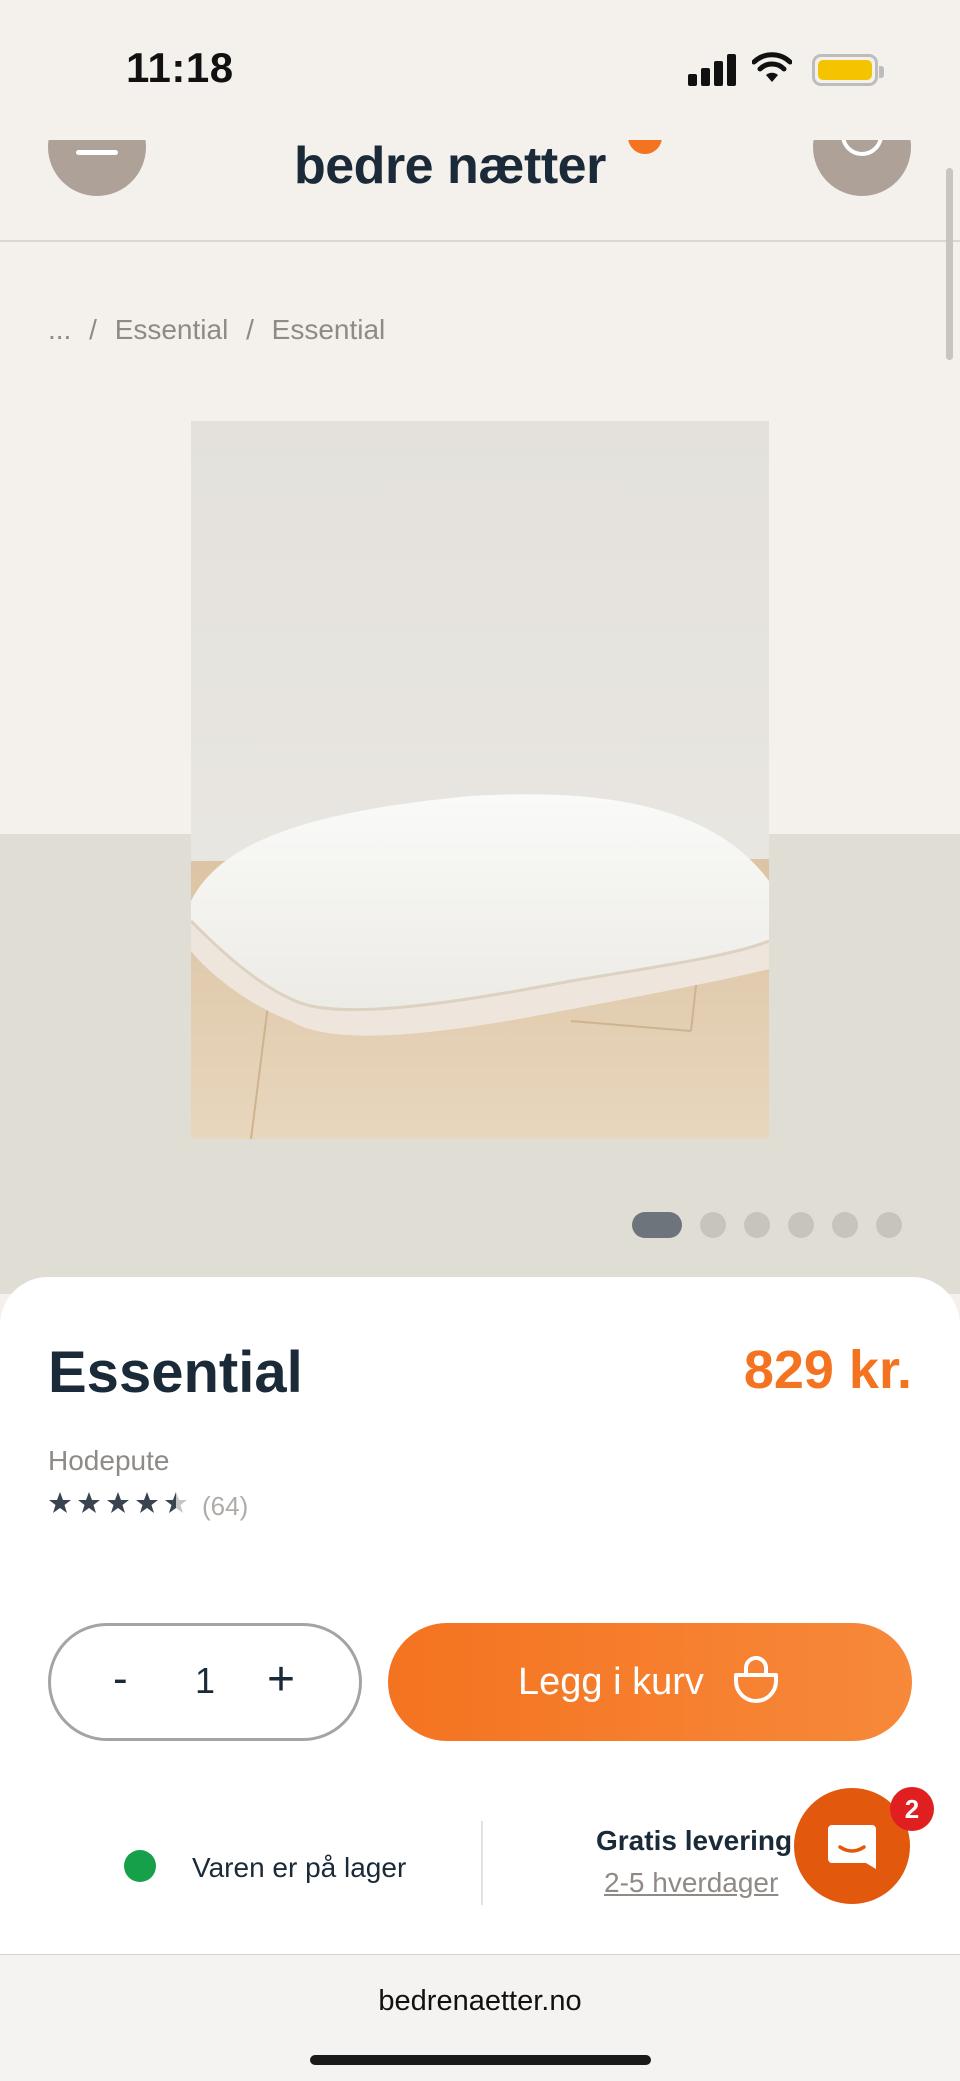  Describe the element at coordinates (225, 1506) in the screenshot. I see `review-count: (64)` at that location.